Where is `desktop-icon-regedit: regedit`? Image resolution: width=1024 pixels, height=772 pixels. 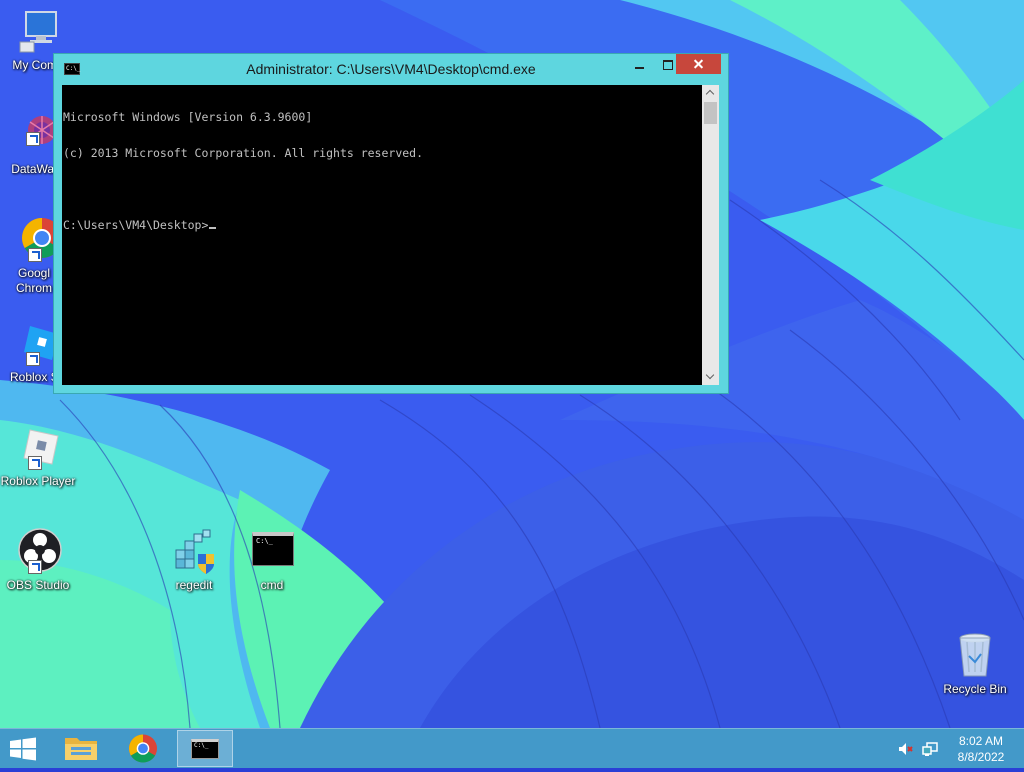
desktop-icon-regedit: regedit is located at coordinates (194, 560).